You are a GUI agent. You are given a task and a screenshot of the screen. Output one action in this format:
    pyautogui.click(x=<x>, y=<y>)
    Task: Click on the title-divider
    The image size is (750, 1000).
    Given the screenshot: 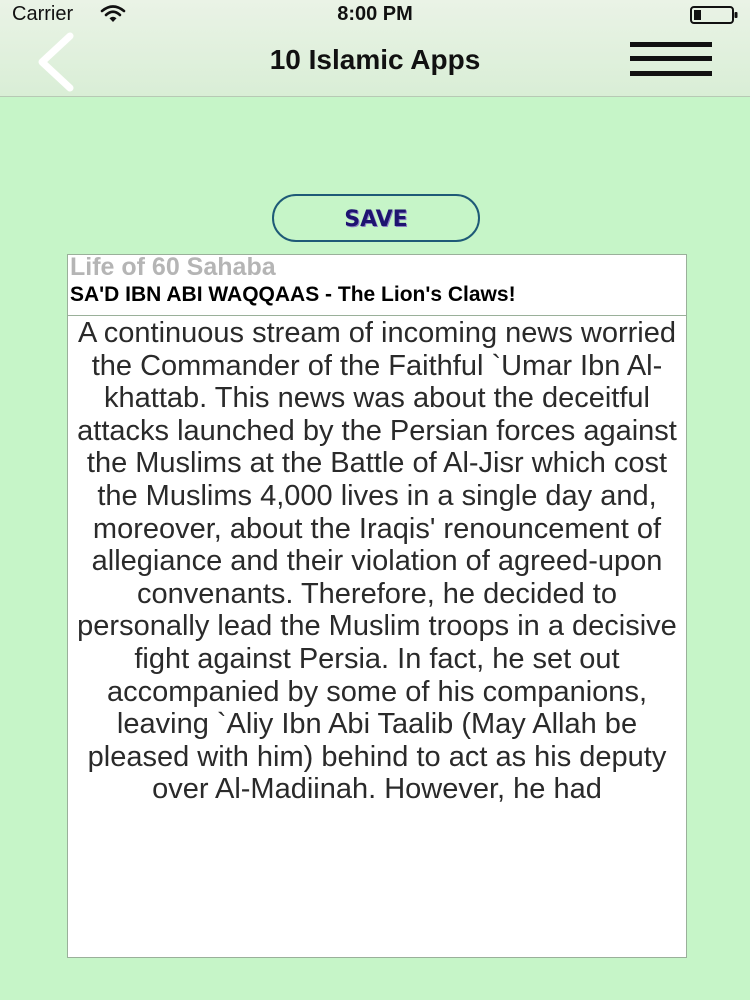 What is the action you would take?
    pyautogui.click(x=377, y=315)
    